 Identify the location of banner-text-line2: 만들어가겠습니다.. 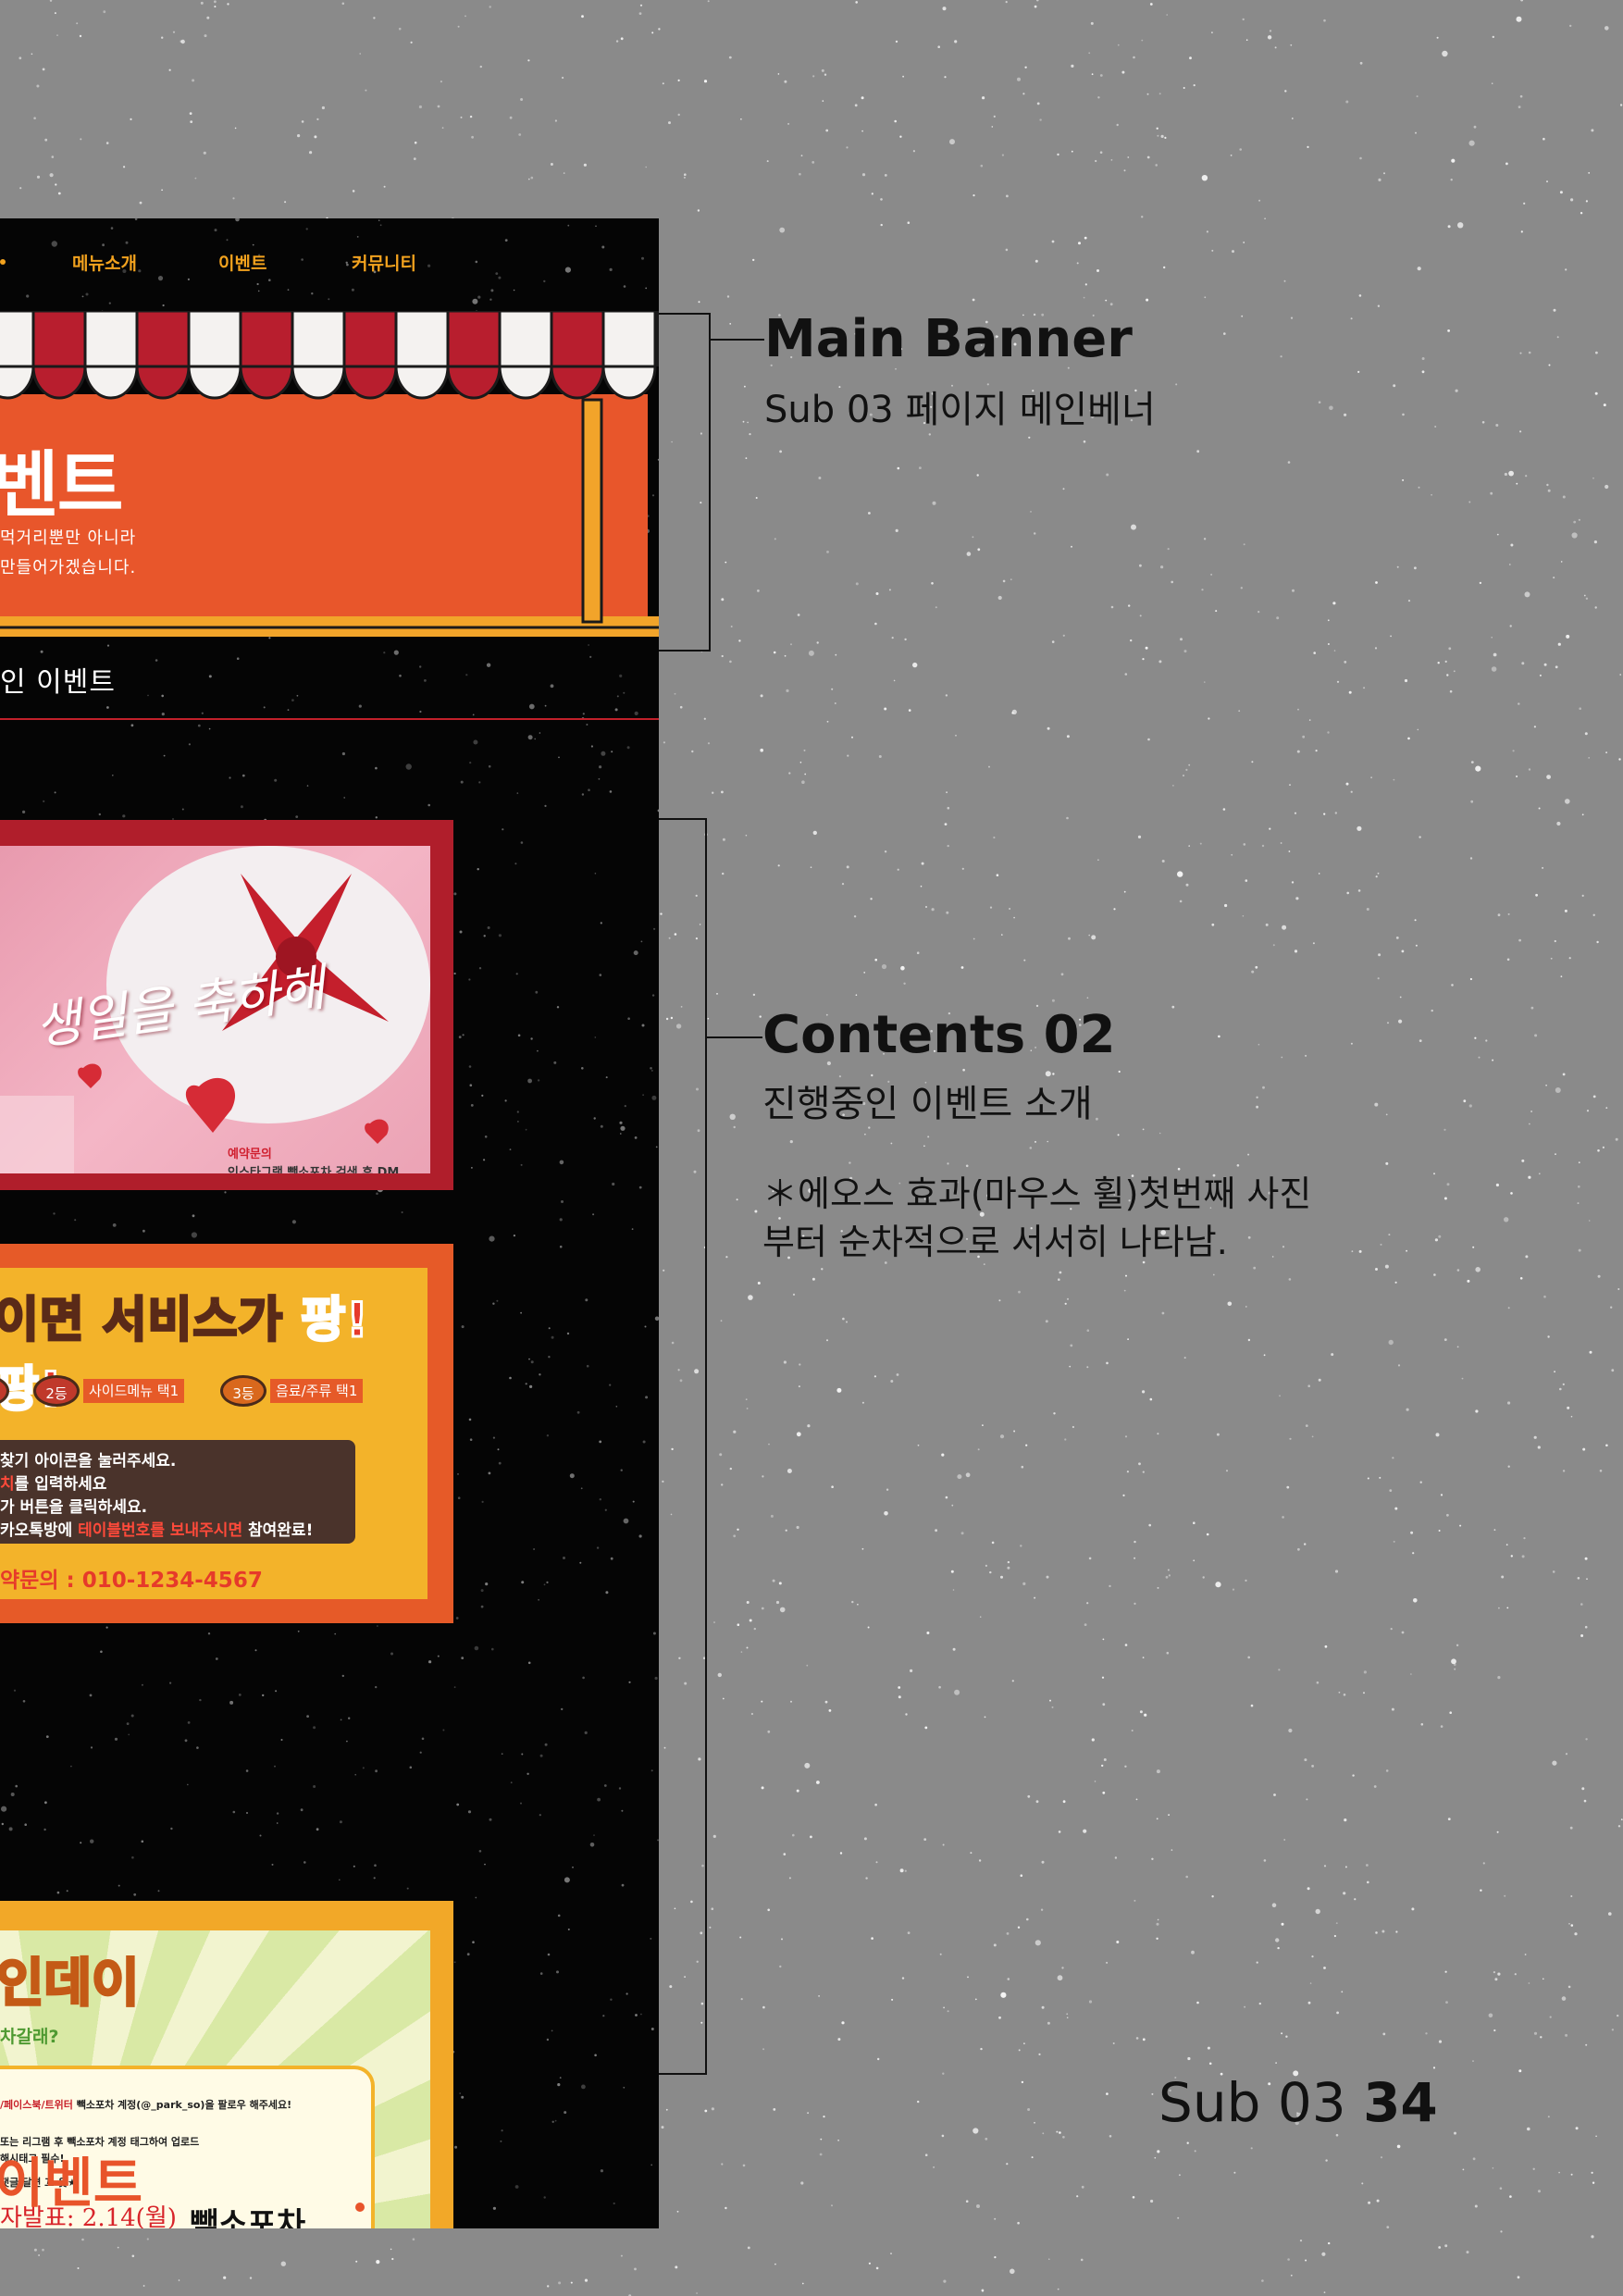
(68, 568).